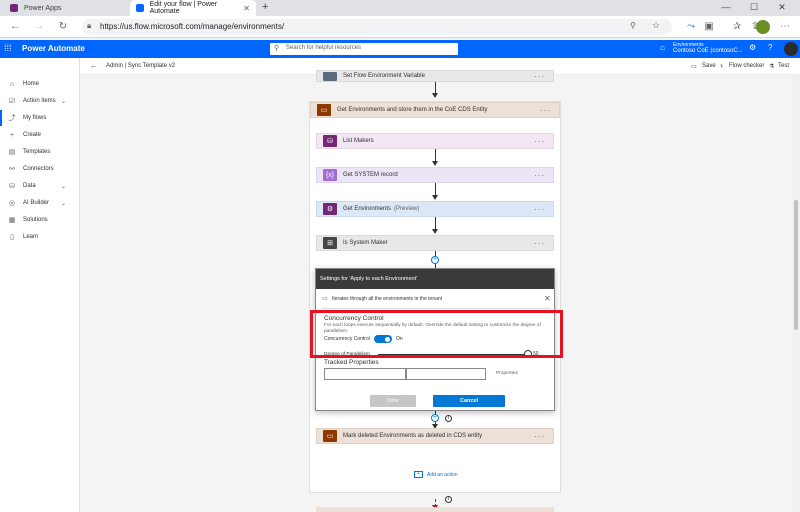  Describe the element at coordinates (436, 334) in the screenshot. I see `highlight-box` at that location.